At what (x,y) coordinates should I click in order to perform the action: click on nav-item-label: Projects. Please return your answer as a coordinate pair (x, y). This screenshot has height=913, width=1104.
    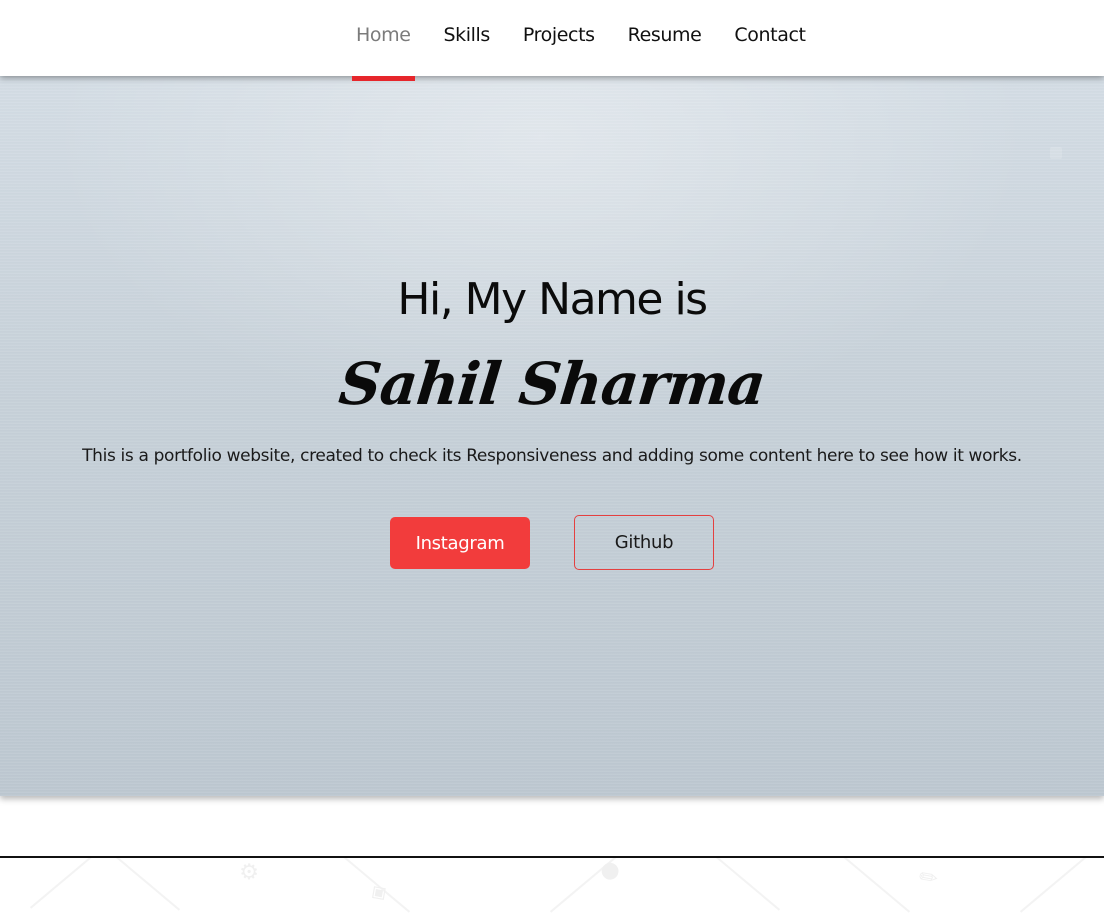
    Looking at the image, I should click on (558, 35).